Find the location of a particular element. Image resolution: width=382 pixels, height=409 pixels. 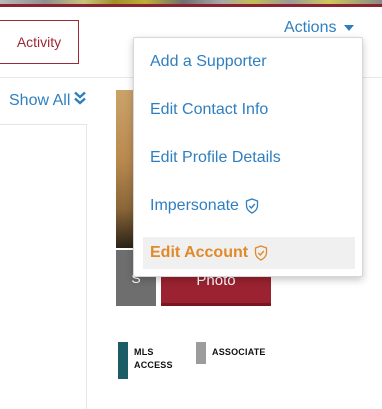

left-panel-border is located at coordinates (86, 266).